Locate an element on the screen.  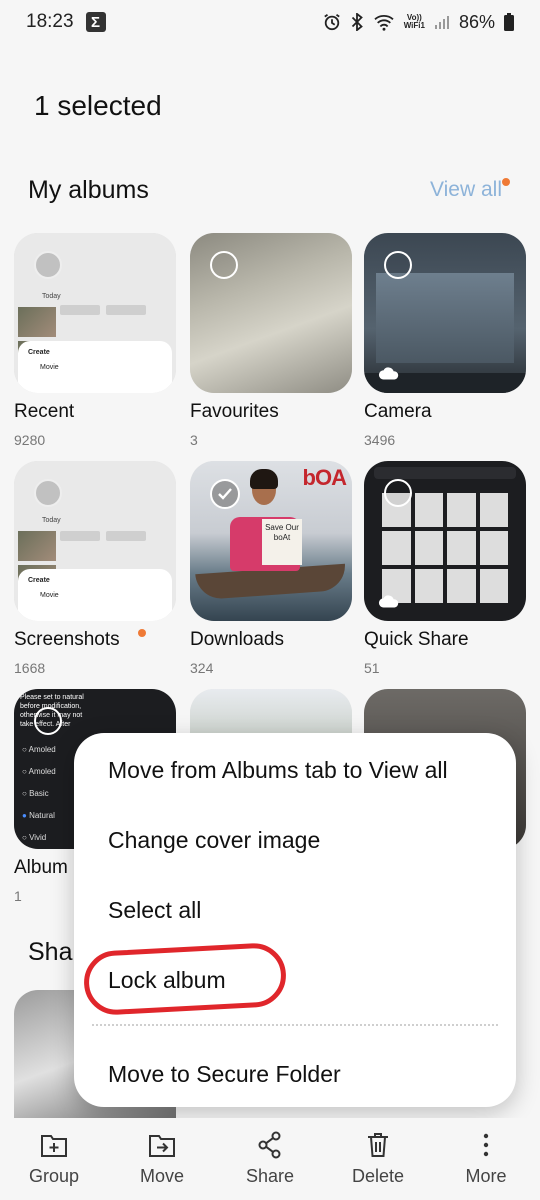
group-add-icon is located at coordinates (54, 1146).